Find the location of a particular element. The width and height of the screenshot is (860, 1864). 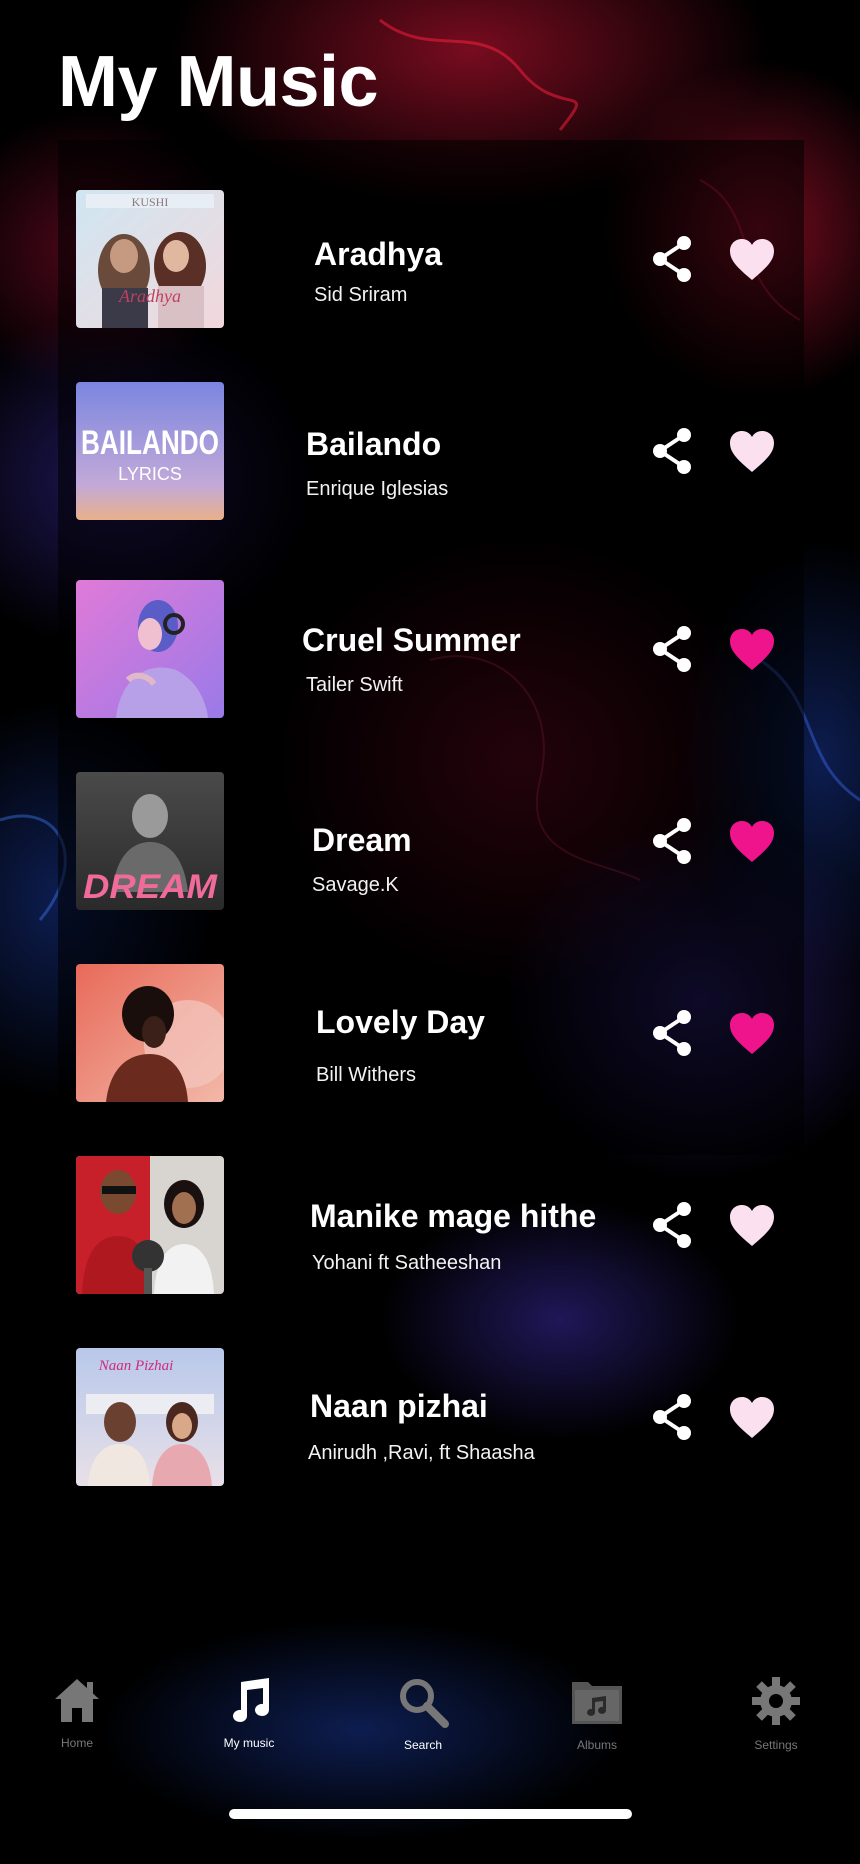

bottom-nav: Home My music Search Albums Settings is located at coordinates (430, 1715).